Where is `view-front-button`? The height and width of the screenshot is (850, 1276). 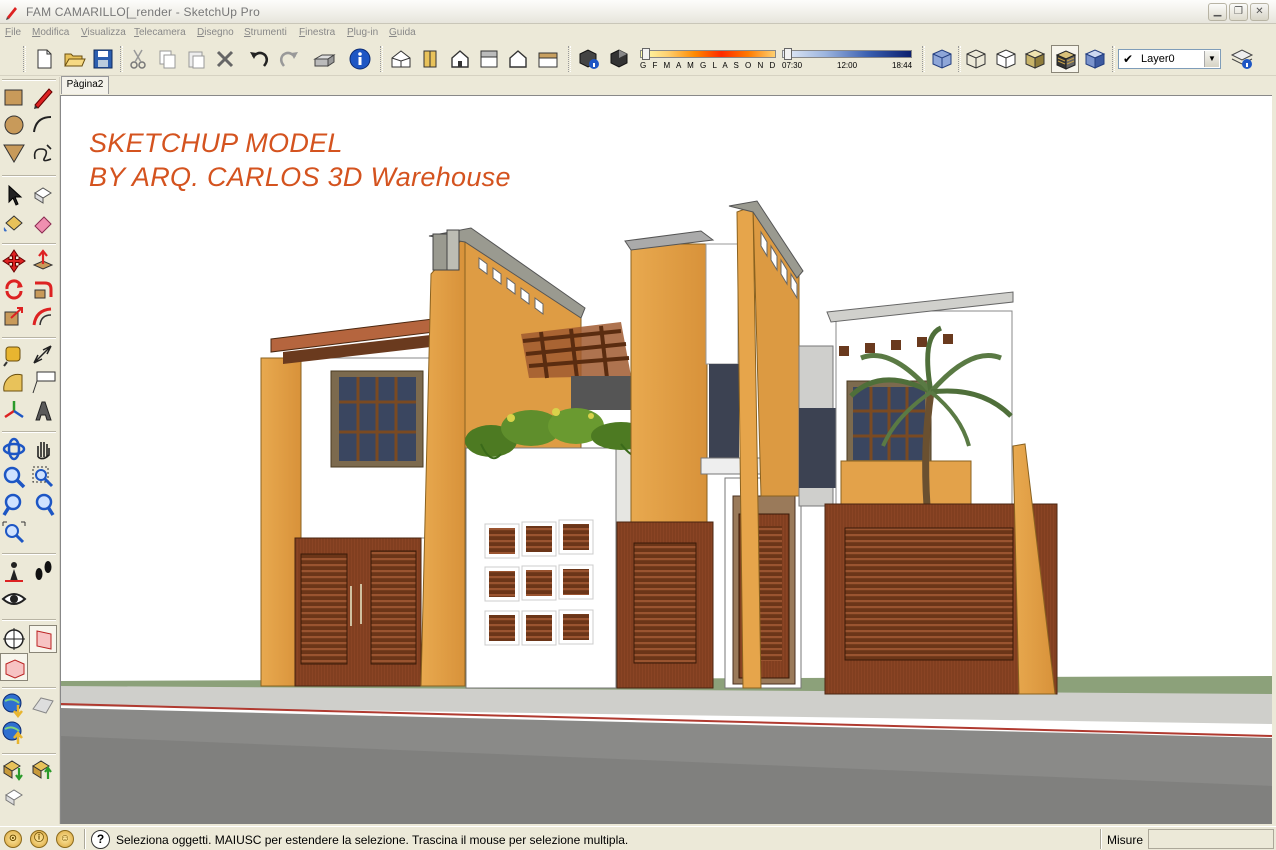 view-front-button is located at coordinates (460, 59).